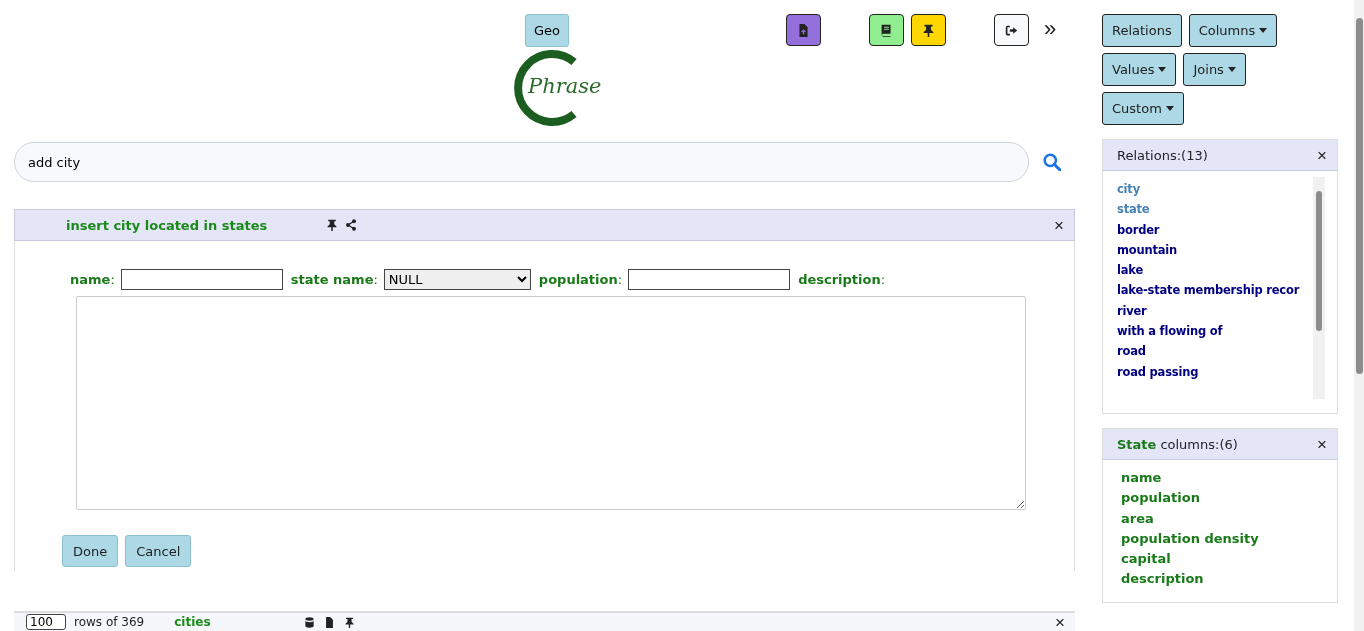 This screenshot has height=631, width=1364. What do you see at coordinates (193, 622) in the screenshot?
I see `relation-name: cities` at bounding box center [193, 622].